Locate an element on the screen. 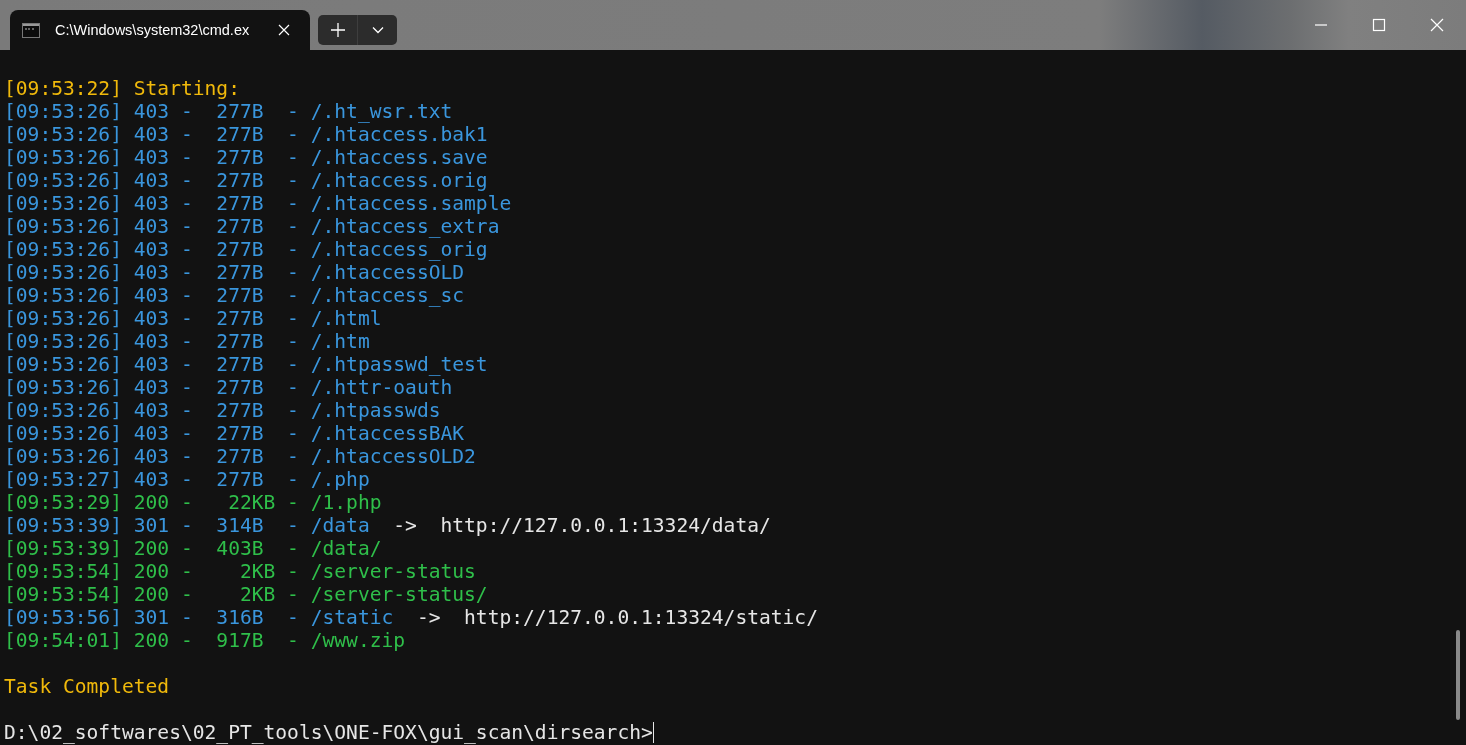 The width and height of the screenshot is (1466, 745). output-line: [09:53:56] 301 - 316B - /static is located at coordinates (199, 617).